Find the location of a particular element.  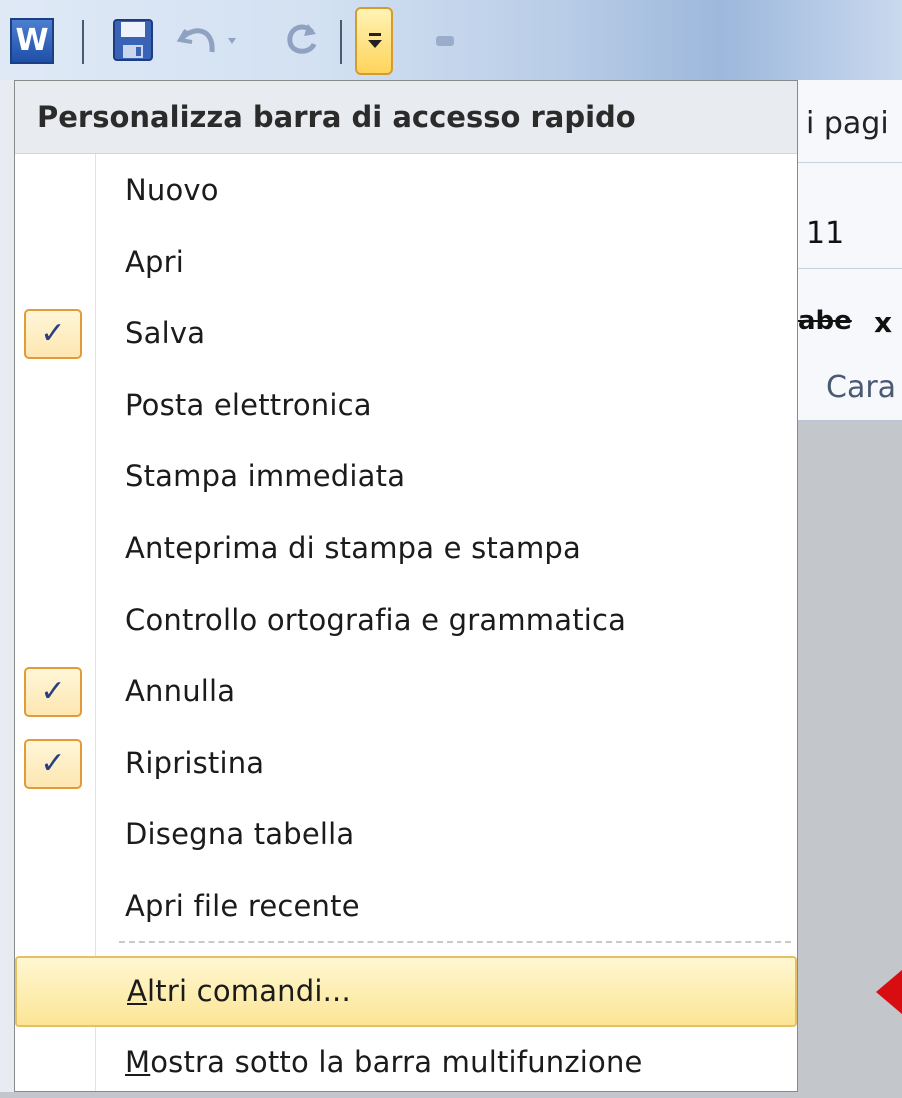

menu-item-label: Stampa immediata is located at coordinates (265, 476).